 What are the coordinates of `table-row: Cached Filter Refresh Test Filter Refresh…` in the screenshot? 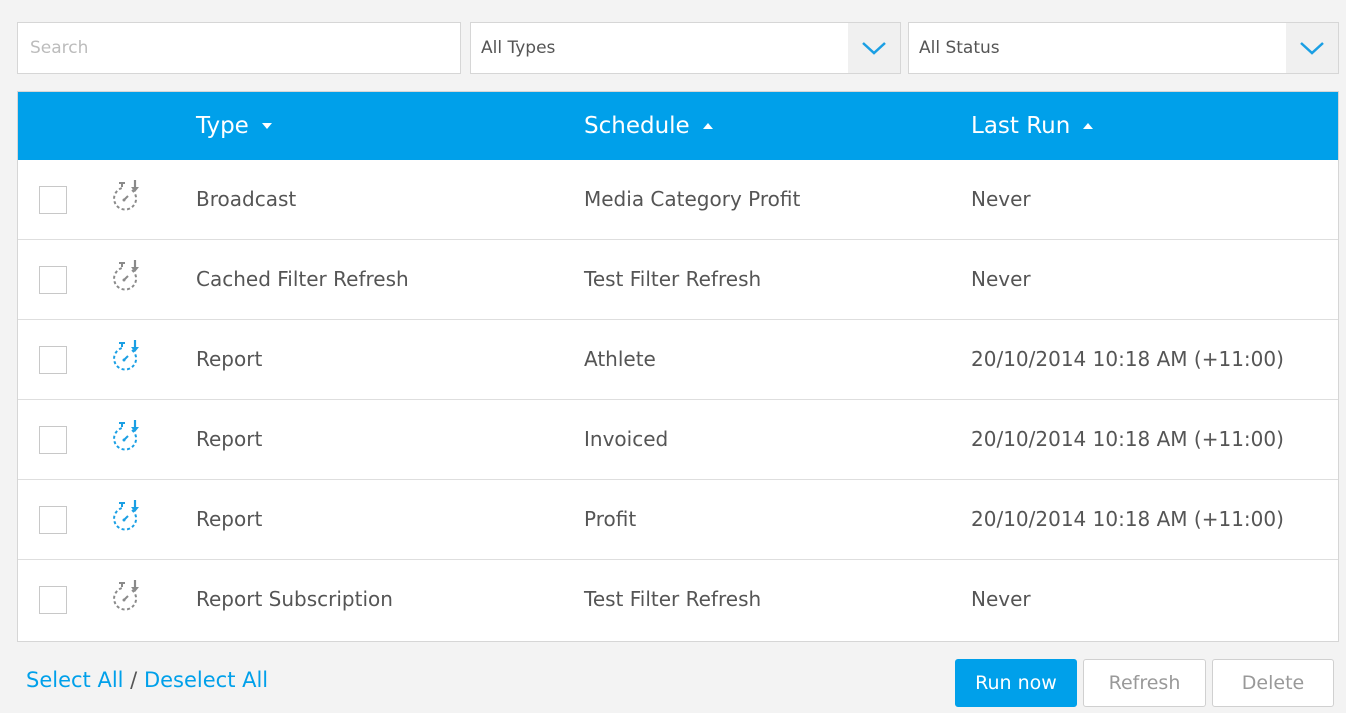 It's located at (678, 280).